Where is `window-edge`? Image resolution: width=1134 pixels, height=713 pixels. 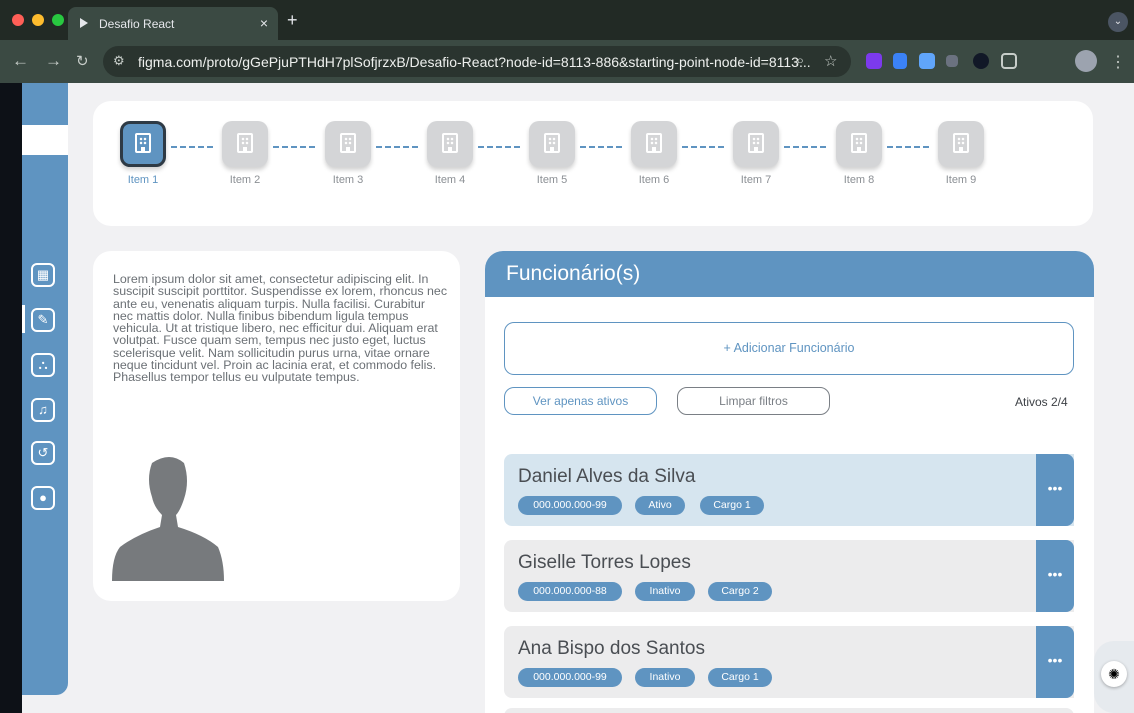 window-edge is located at coordinates (11, 398).